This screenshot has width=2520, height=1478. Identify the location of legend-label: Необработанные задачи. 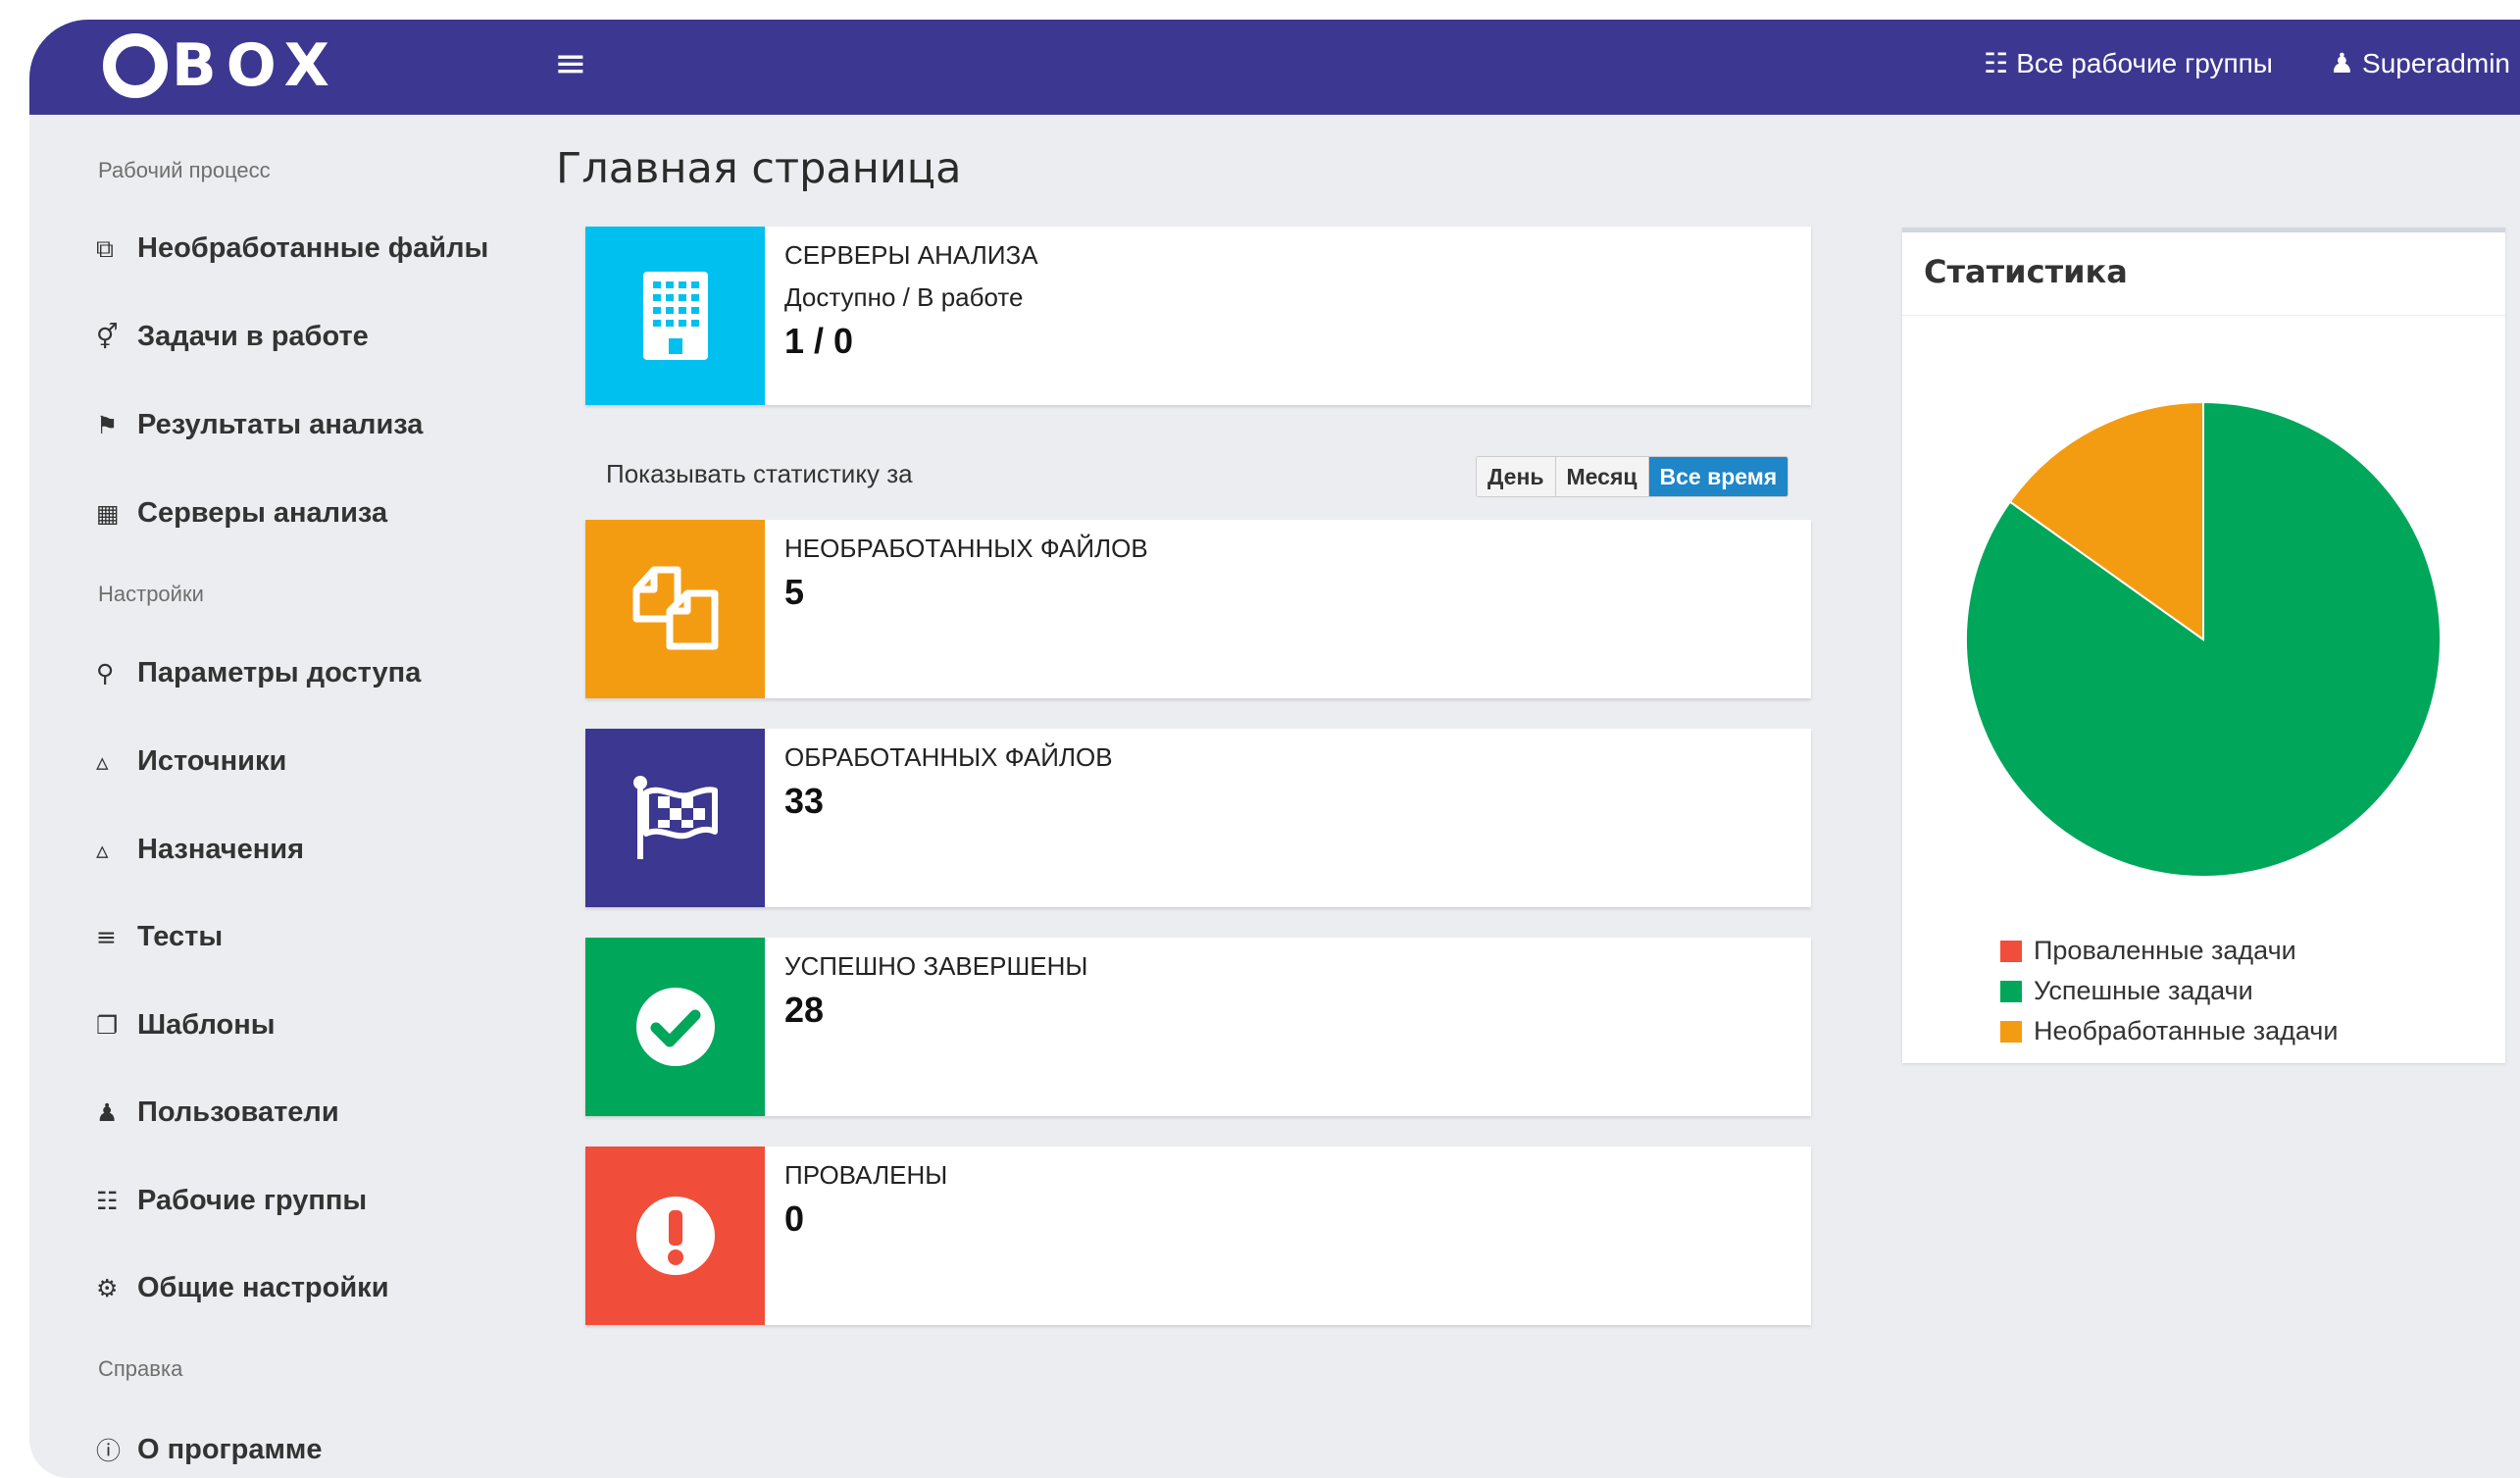
(2186, 1030).